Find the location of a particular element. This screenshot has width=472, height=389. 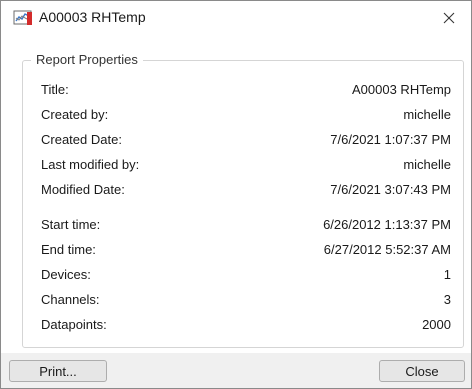

property-value: A00003 RHTemp is located at coordinates (401, 89).